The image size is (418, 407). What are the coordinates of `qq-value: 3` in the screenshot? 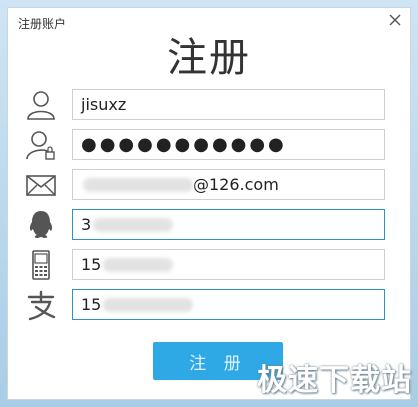 It's located at (86, 224).